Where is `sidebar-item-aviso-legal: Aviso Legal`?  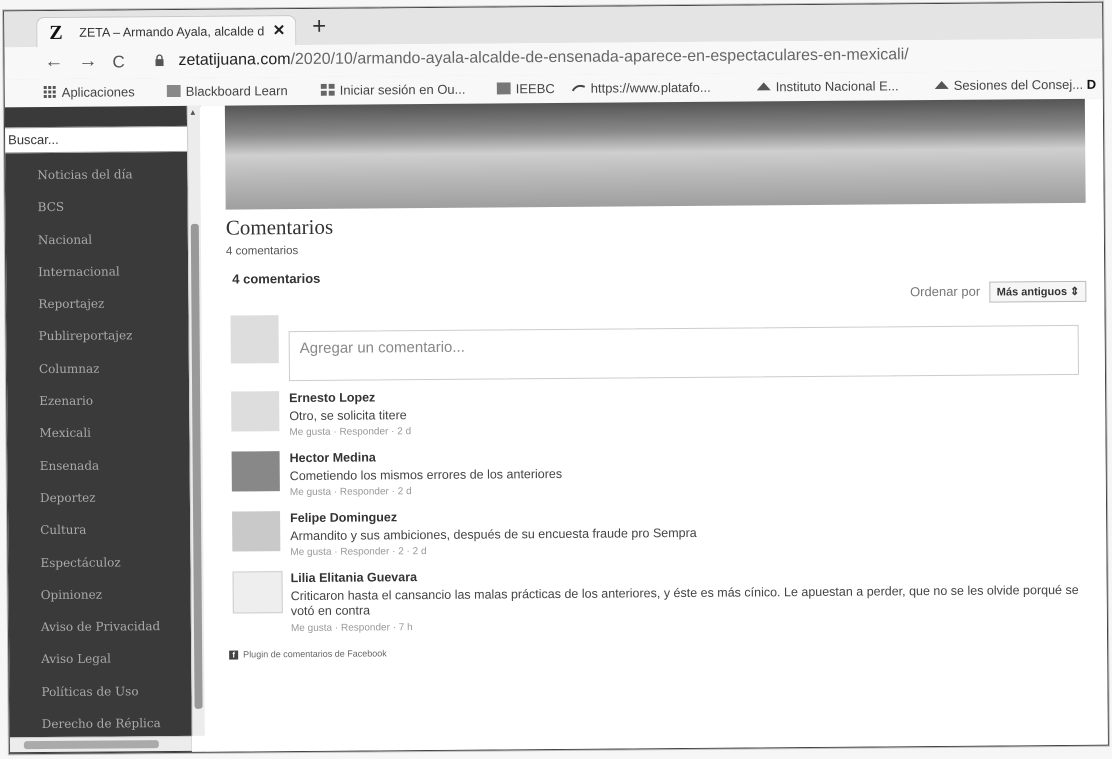 sidebar-item-aviso-legal: Aviso Legal is located at coordinates (100, 659).